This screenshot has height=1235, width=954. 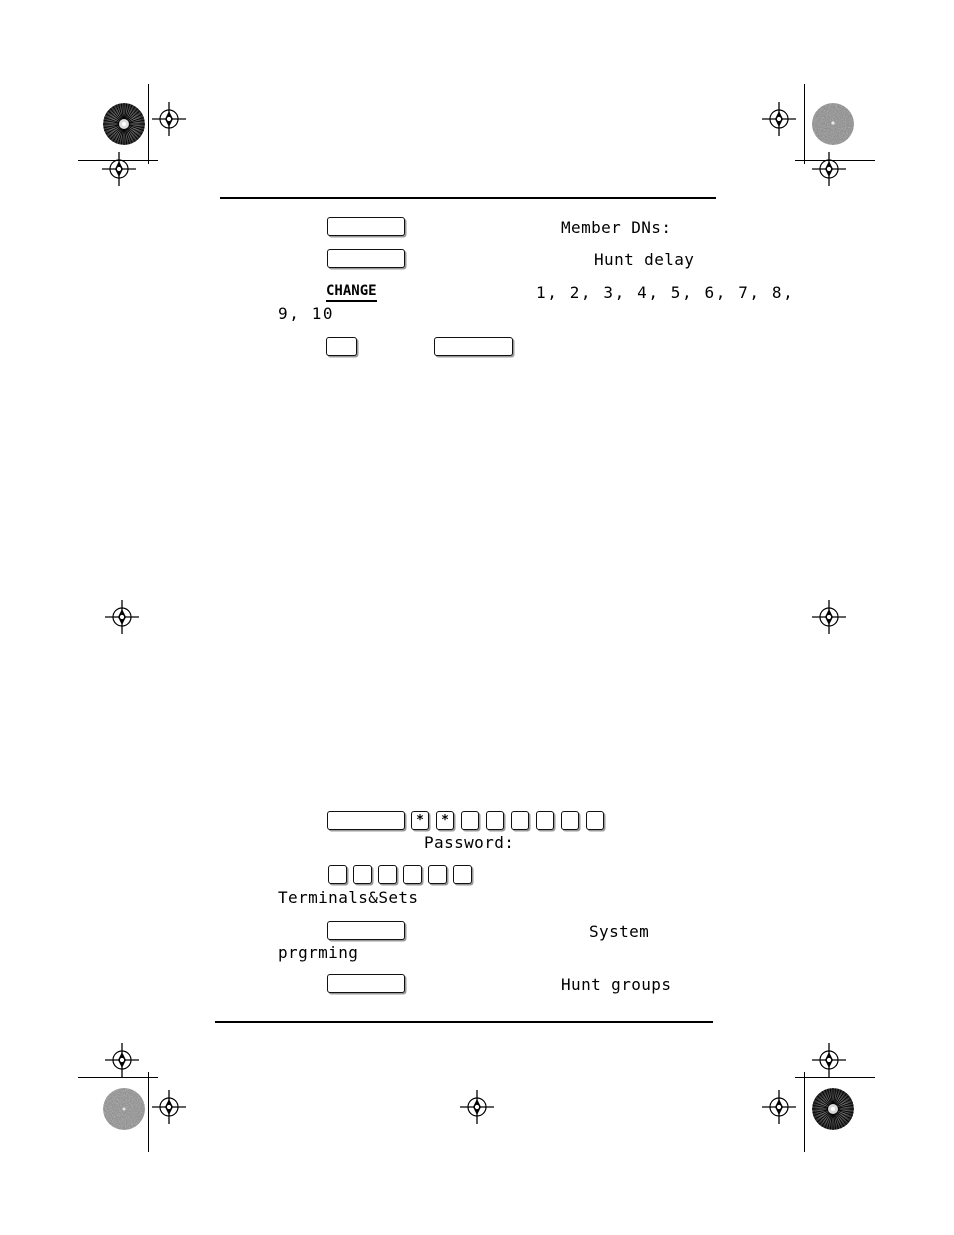 I want to click on display-line-terminals-and-sets: Terminals&Sets, so click(x=348, y=897).